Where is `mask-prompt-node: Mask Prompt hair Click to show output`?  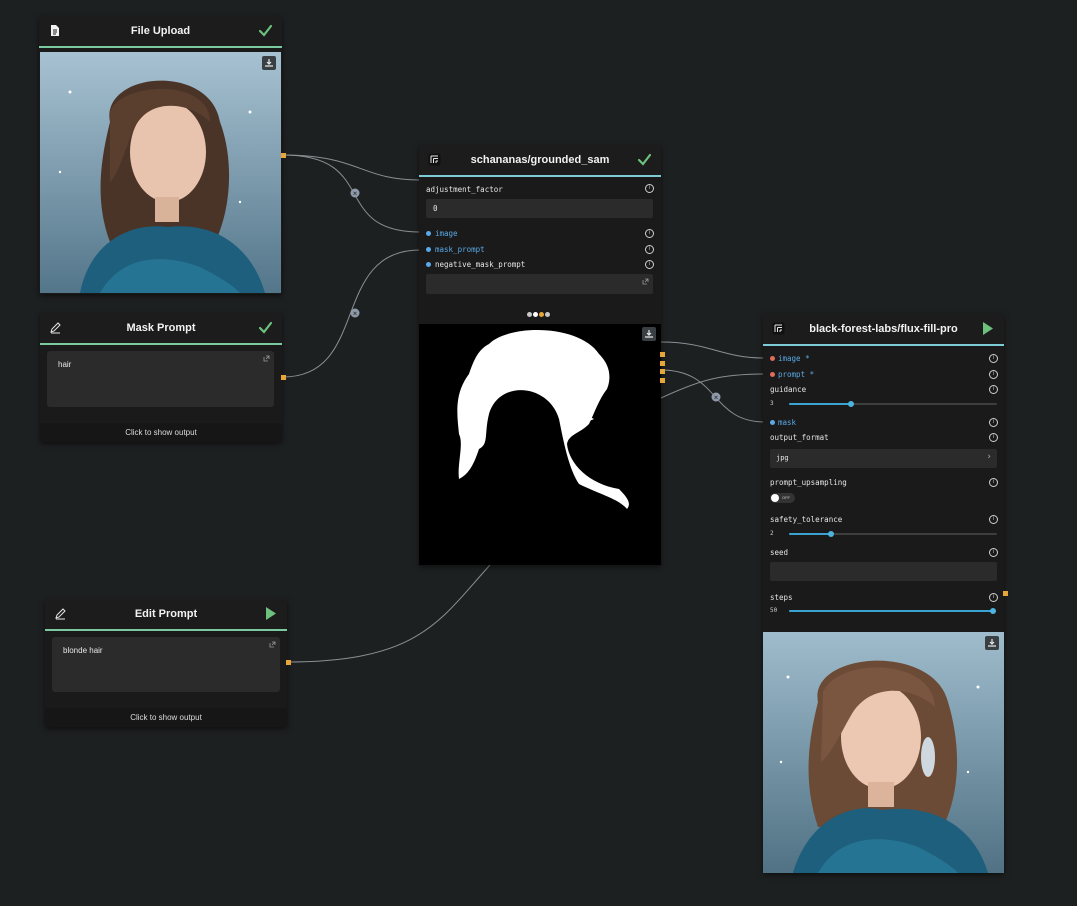
mask-prompt-node: Mask Prompt hair Click to show output is located at coordinates (161, 377).